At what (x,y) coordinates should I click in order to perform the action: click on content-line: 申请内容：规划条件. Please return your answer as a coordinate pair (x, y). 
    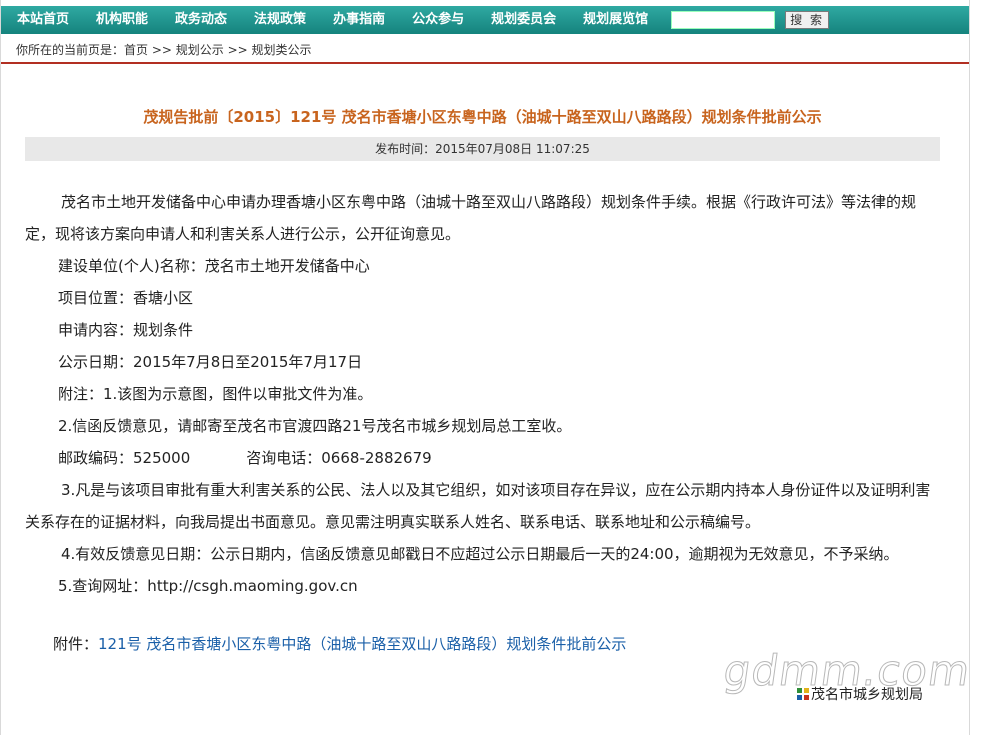
    Looking at the image, I should click on (126, 330).